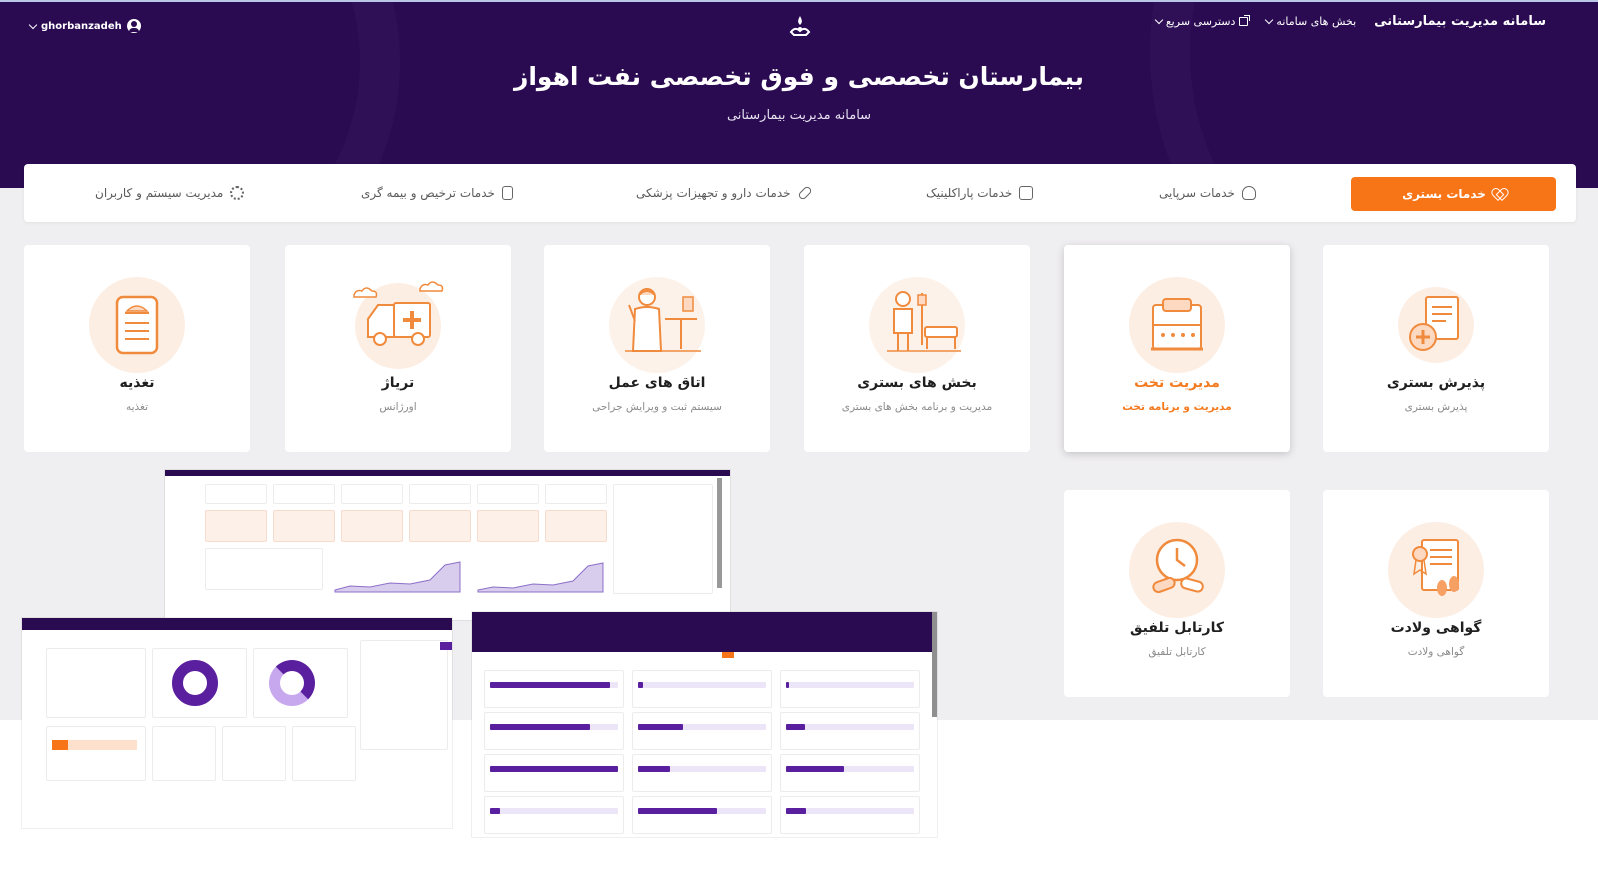 The height and width of the screenshot is (877, 1598). Describe the element at coordinates (1435, 567) in the screenshot. I see `birth-certificate-icon` at that location.